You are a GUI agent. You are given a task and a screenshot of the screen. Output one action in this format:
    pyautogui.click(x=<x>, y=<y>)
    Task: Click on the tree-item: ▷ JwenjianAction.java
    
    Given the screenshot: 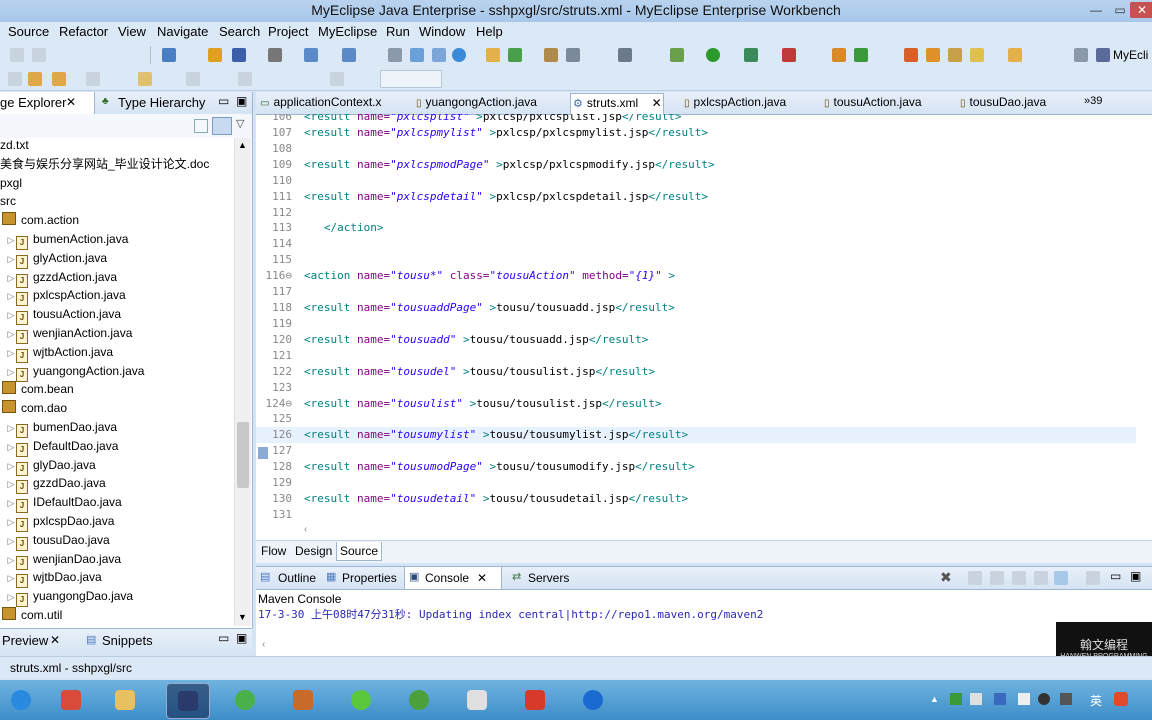 What is the action you would take?
    pyautogui.click(x=117, y=334)
    